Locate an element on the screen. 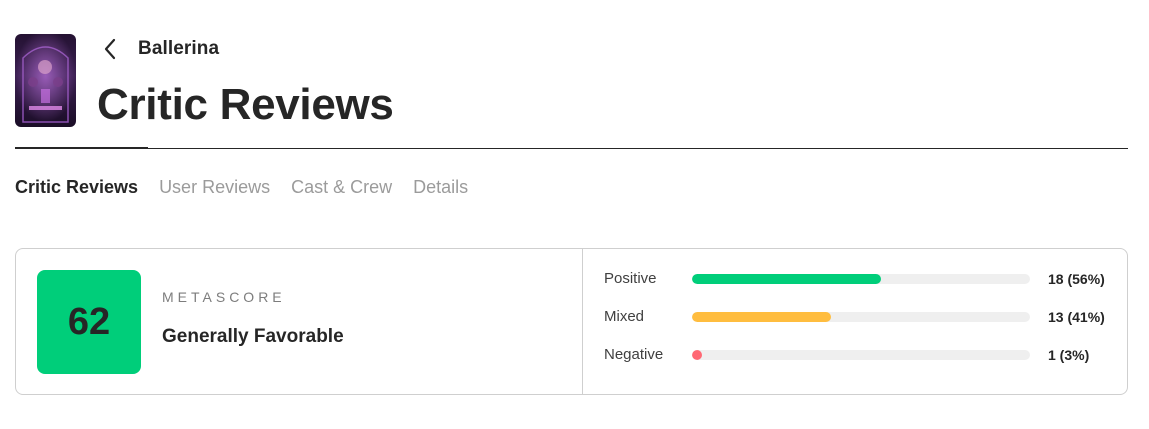 The image size is (1149, 429). tab-divider is located at coordinates (571, 148).